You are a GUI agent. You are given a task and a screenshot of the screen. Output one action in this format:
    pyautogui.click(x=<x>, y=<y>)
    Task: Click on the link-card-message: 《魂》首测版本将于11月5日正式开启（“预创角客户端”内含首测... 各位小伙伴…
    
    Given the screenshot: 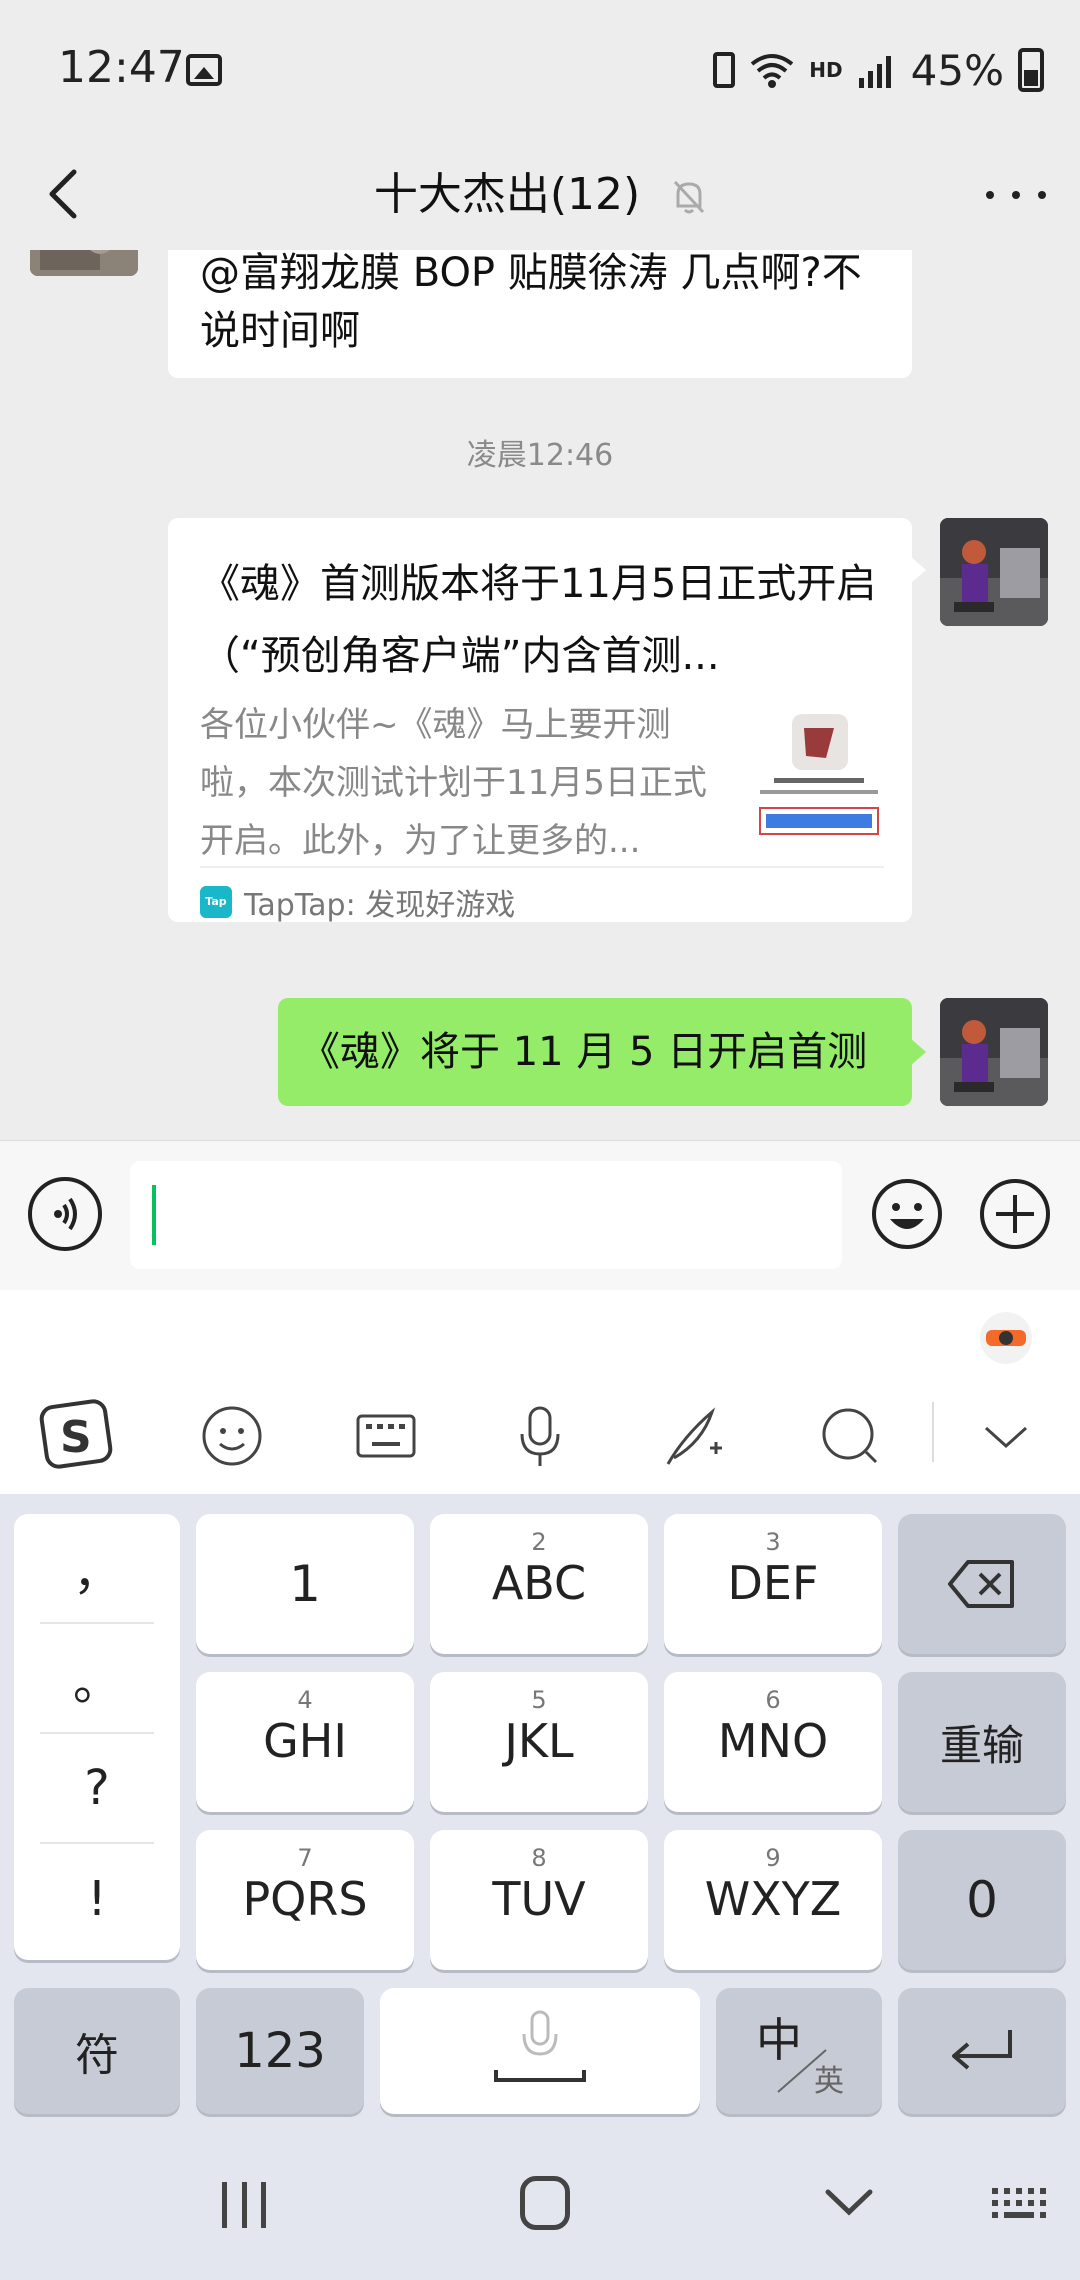 What is the action you would take?
    pyautogui.click(x=547, y=720)
    